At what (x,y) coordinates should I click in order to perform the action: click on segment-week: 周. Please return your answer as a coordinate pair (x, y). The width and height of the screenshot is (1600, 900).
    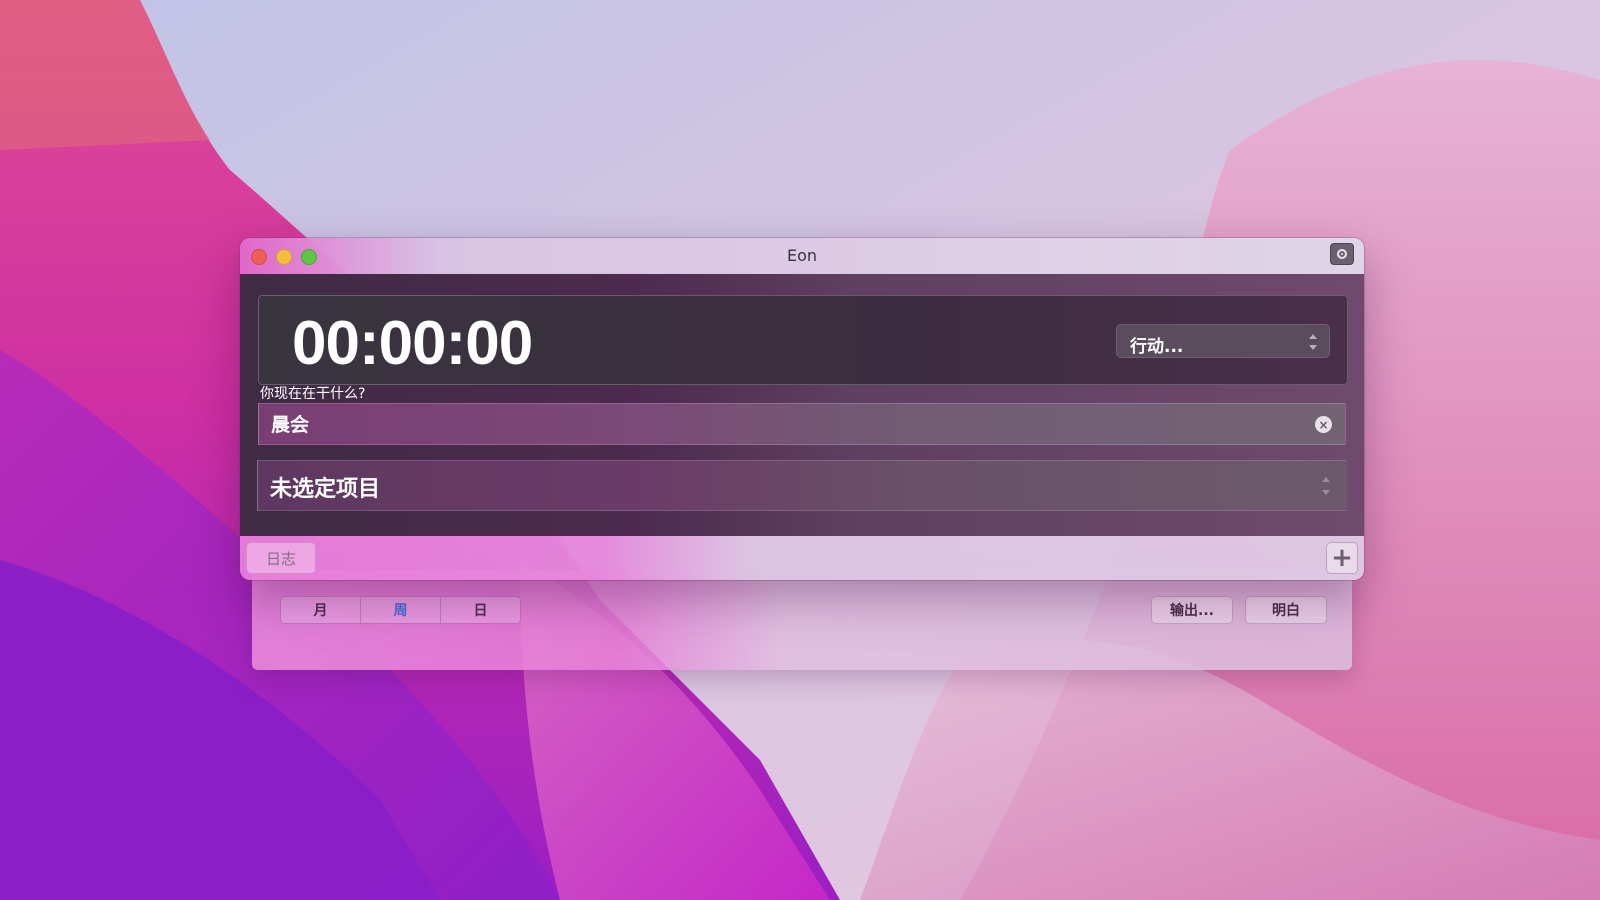
    Looking at the image, I should click on (401, 610).